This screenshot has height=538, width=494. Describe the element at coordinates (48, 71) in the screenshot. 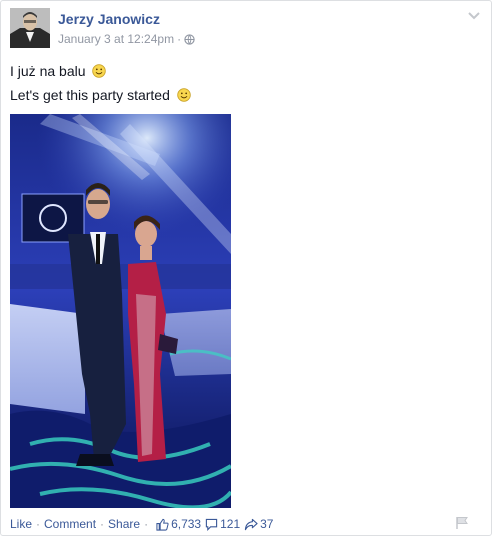

I see `post-text-1: I już na balu` at that location.